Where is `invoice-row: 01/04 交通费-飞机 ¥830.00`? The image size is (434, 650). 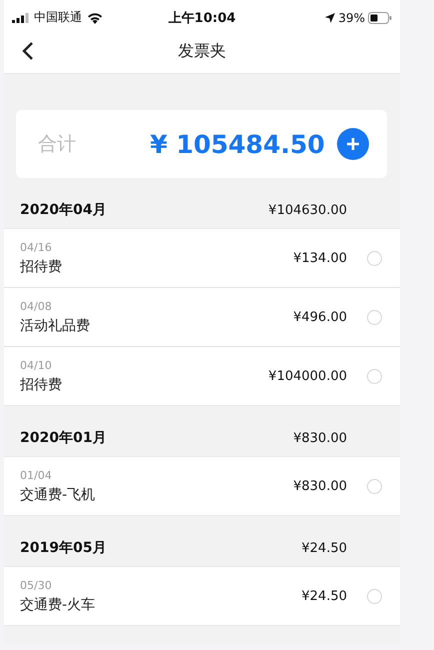 invoice-row: 01/04 交通费-飞机 ¥830.00 is located at coordinates (202, 486).